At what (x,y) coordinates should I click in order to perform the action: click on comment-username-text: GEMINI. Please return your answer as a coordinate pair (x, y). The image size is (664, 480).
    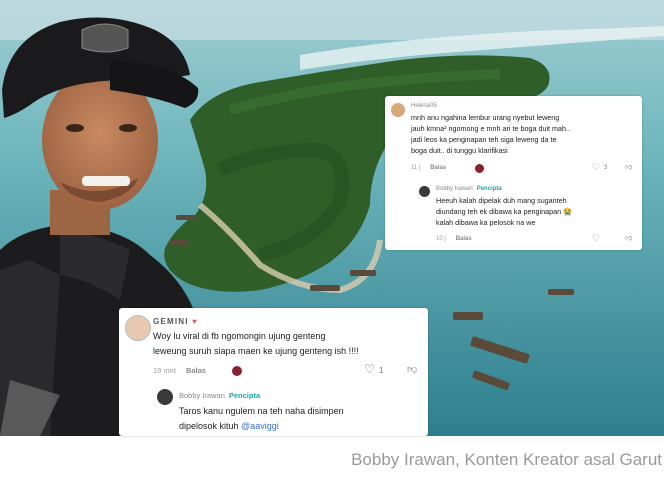
    Looking at the image, I should click on (171, 321).